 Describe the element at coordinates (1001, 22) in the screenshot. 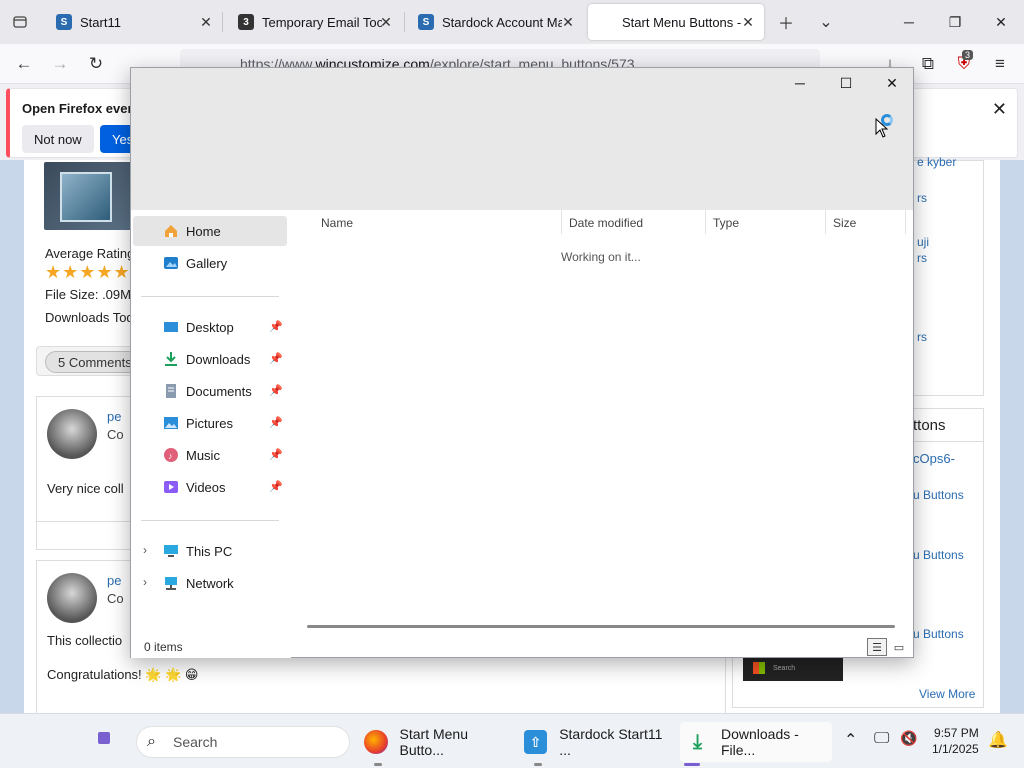

I see `close-window-icon: ✕` at that location.